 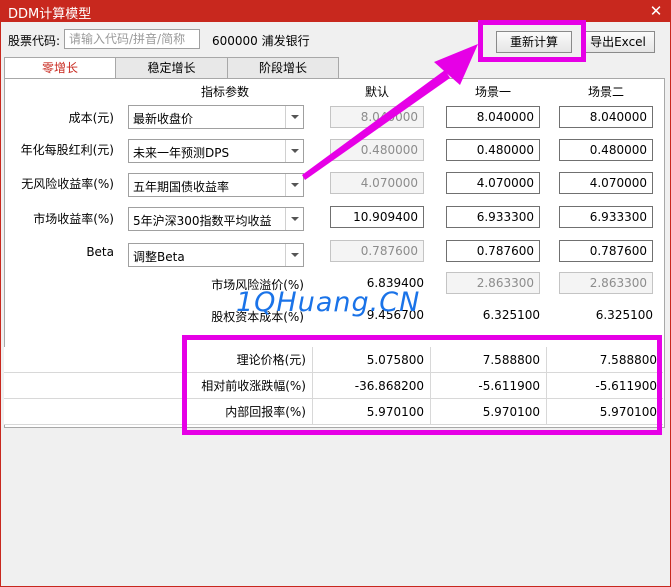 I want to click on risk-free-default: 4.070000, so click(x=377, y=183).